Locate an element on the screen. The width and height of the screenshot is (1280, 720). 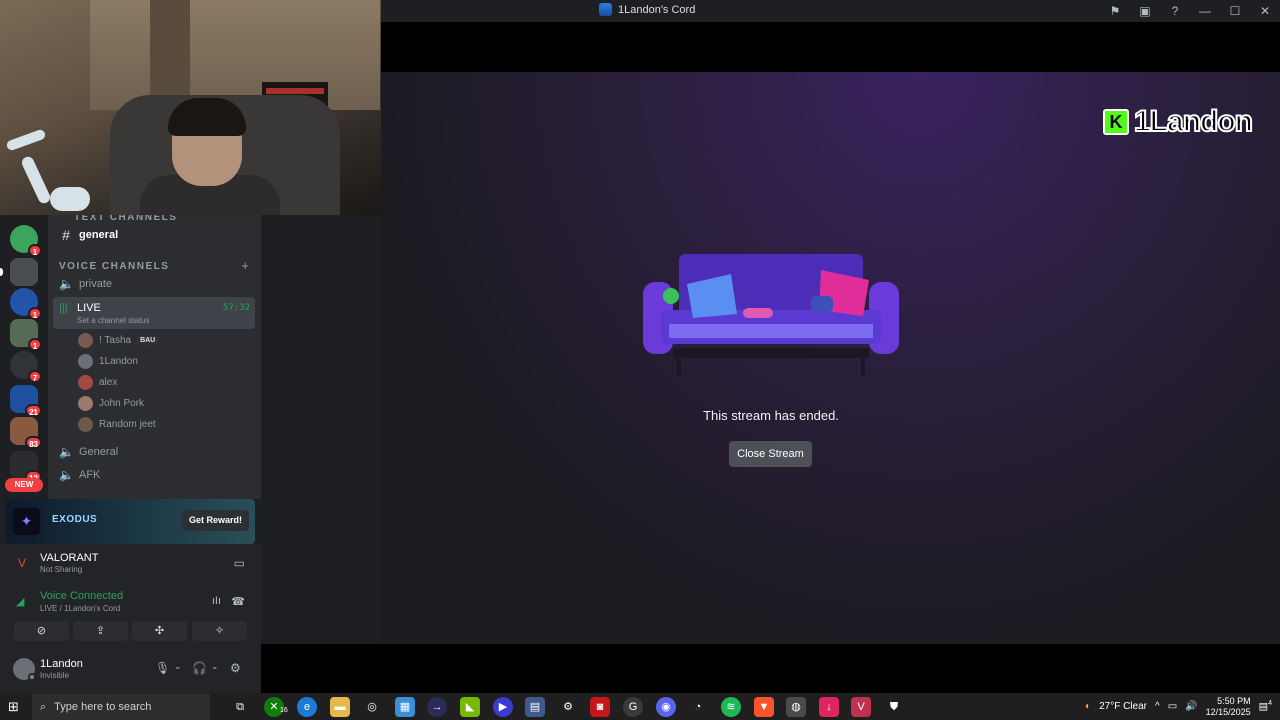
disconnect-icon: ☎ is located at coordinates (238, 601).